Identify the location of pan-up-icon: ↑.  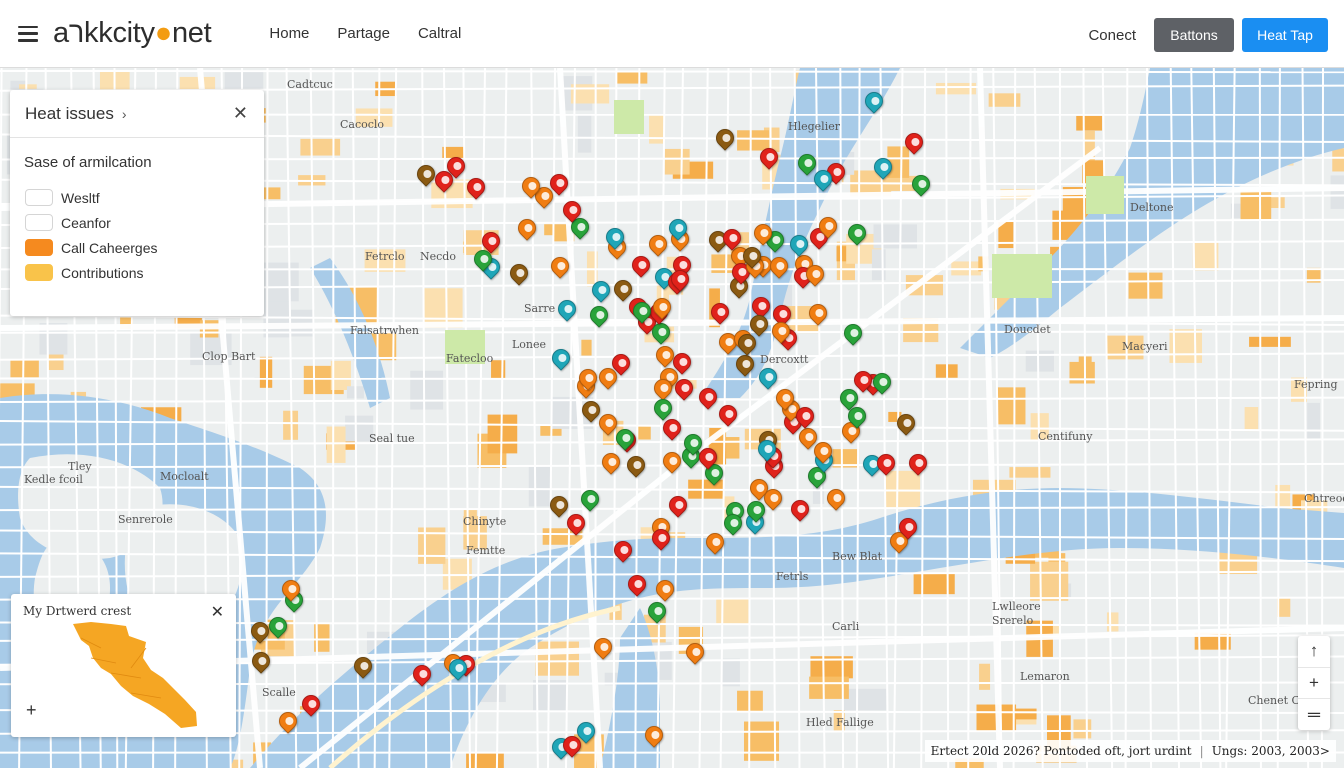
(1314, 652).